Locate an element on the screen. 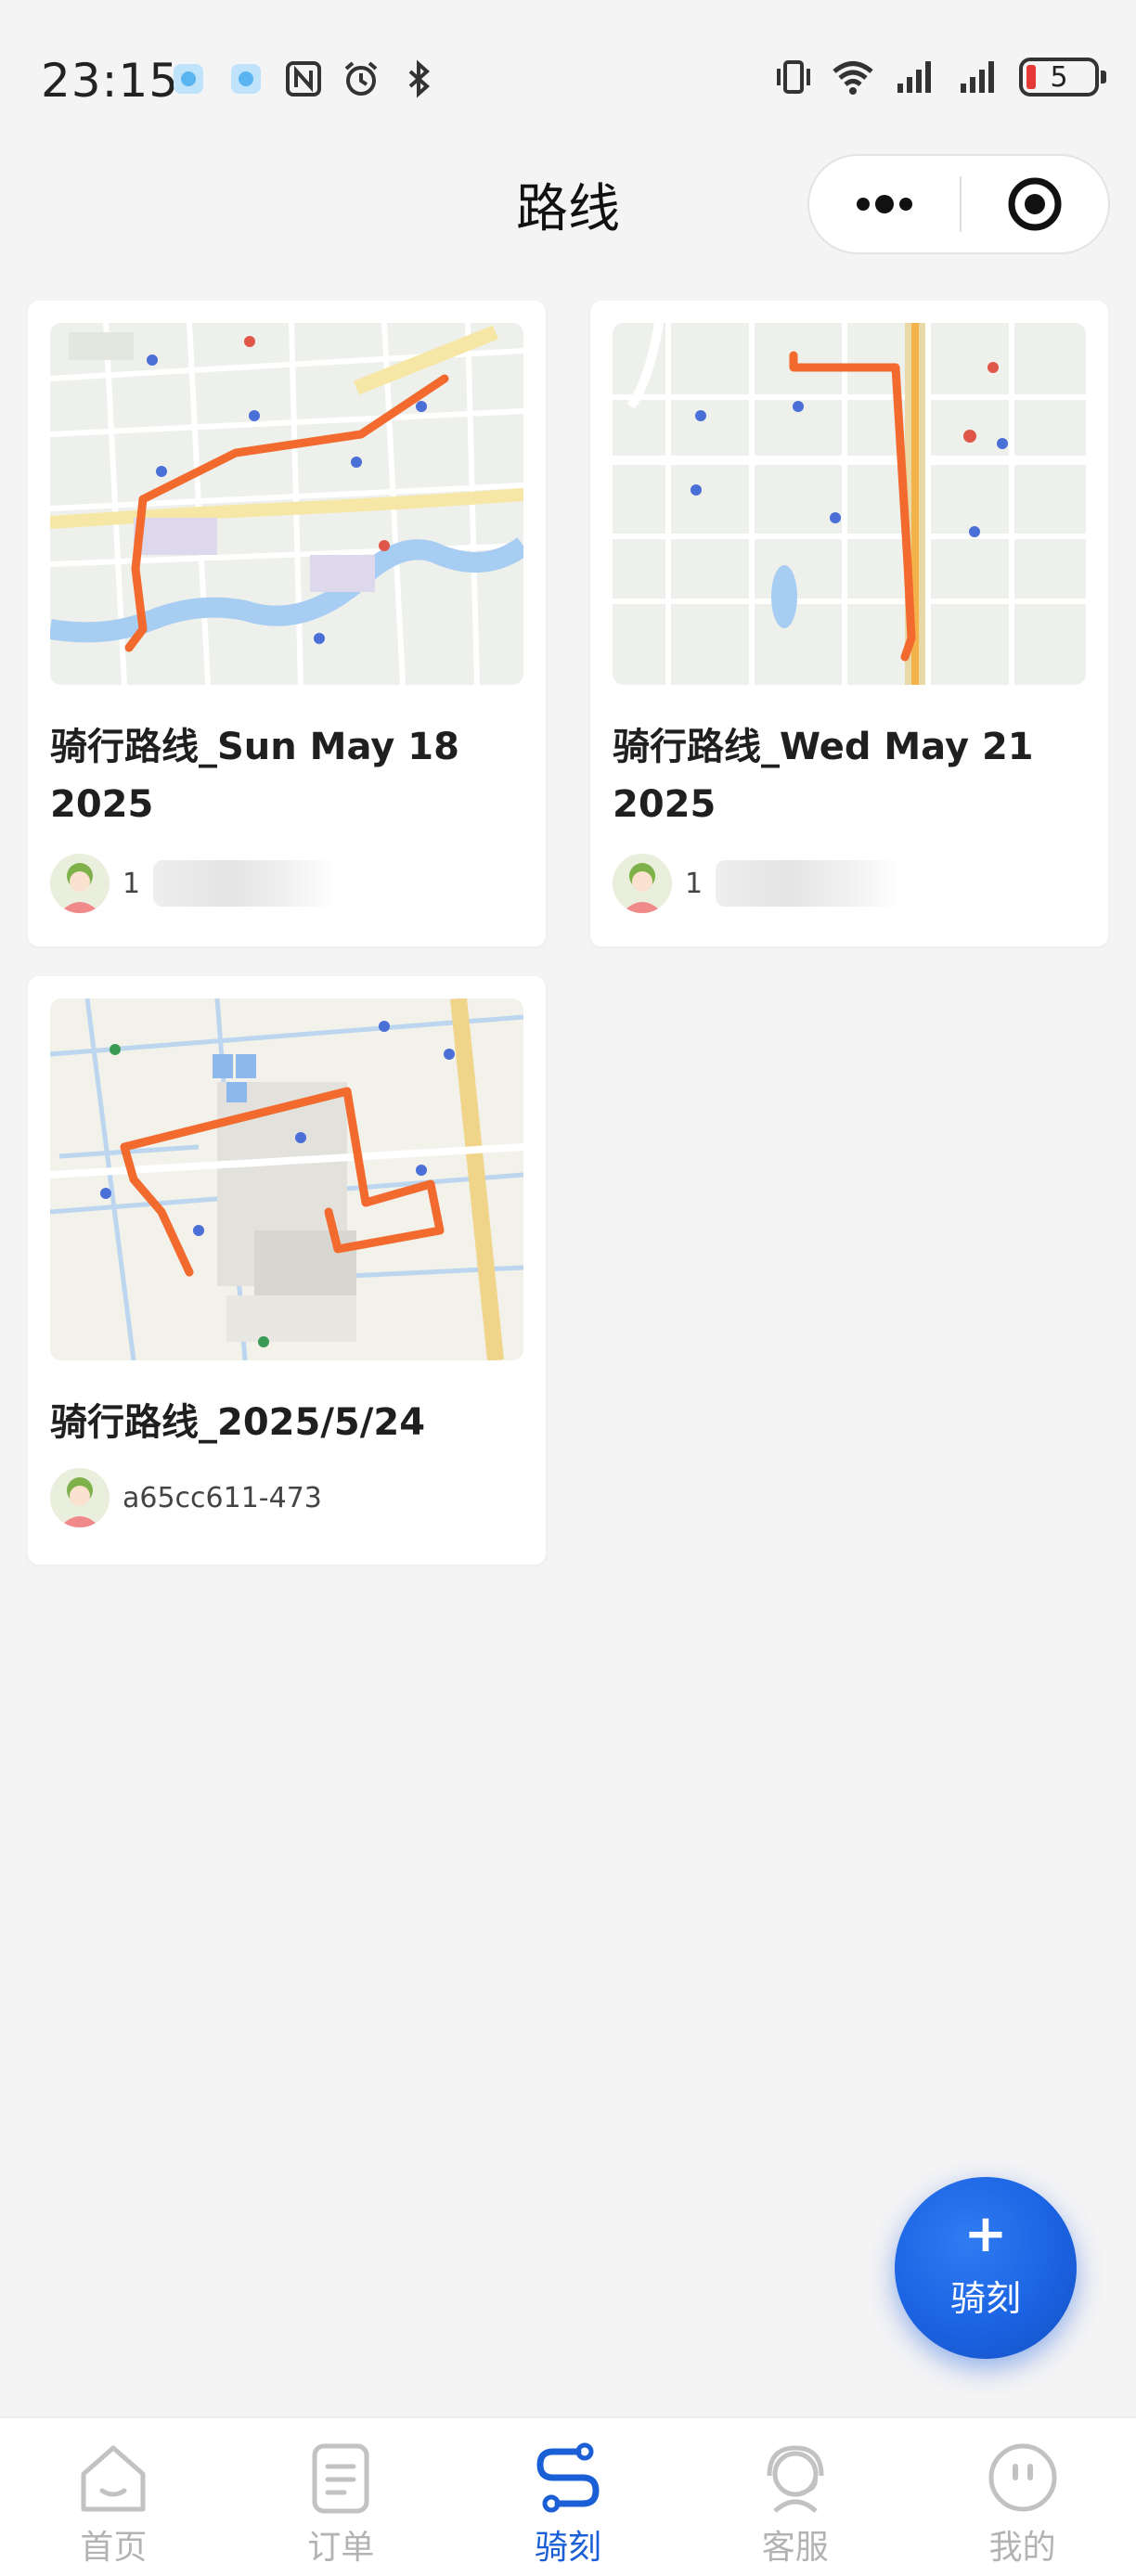  tab-customer-service: 客服 is located at coordinates (795, 2497).